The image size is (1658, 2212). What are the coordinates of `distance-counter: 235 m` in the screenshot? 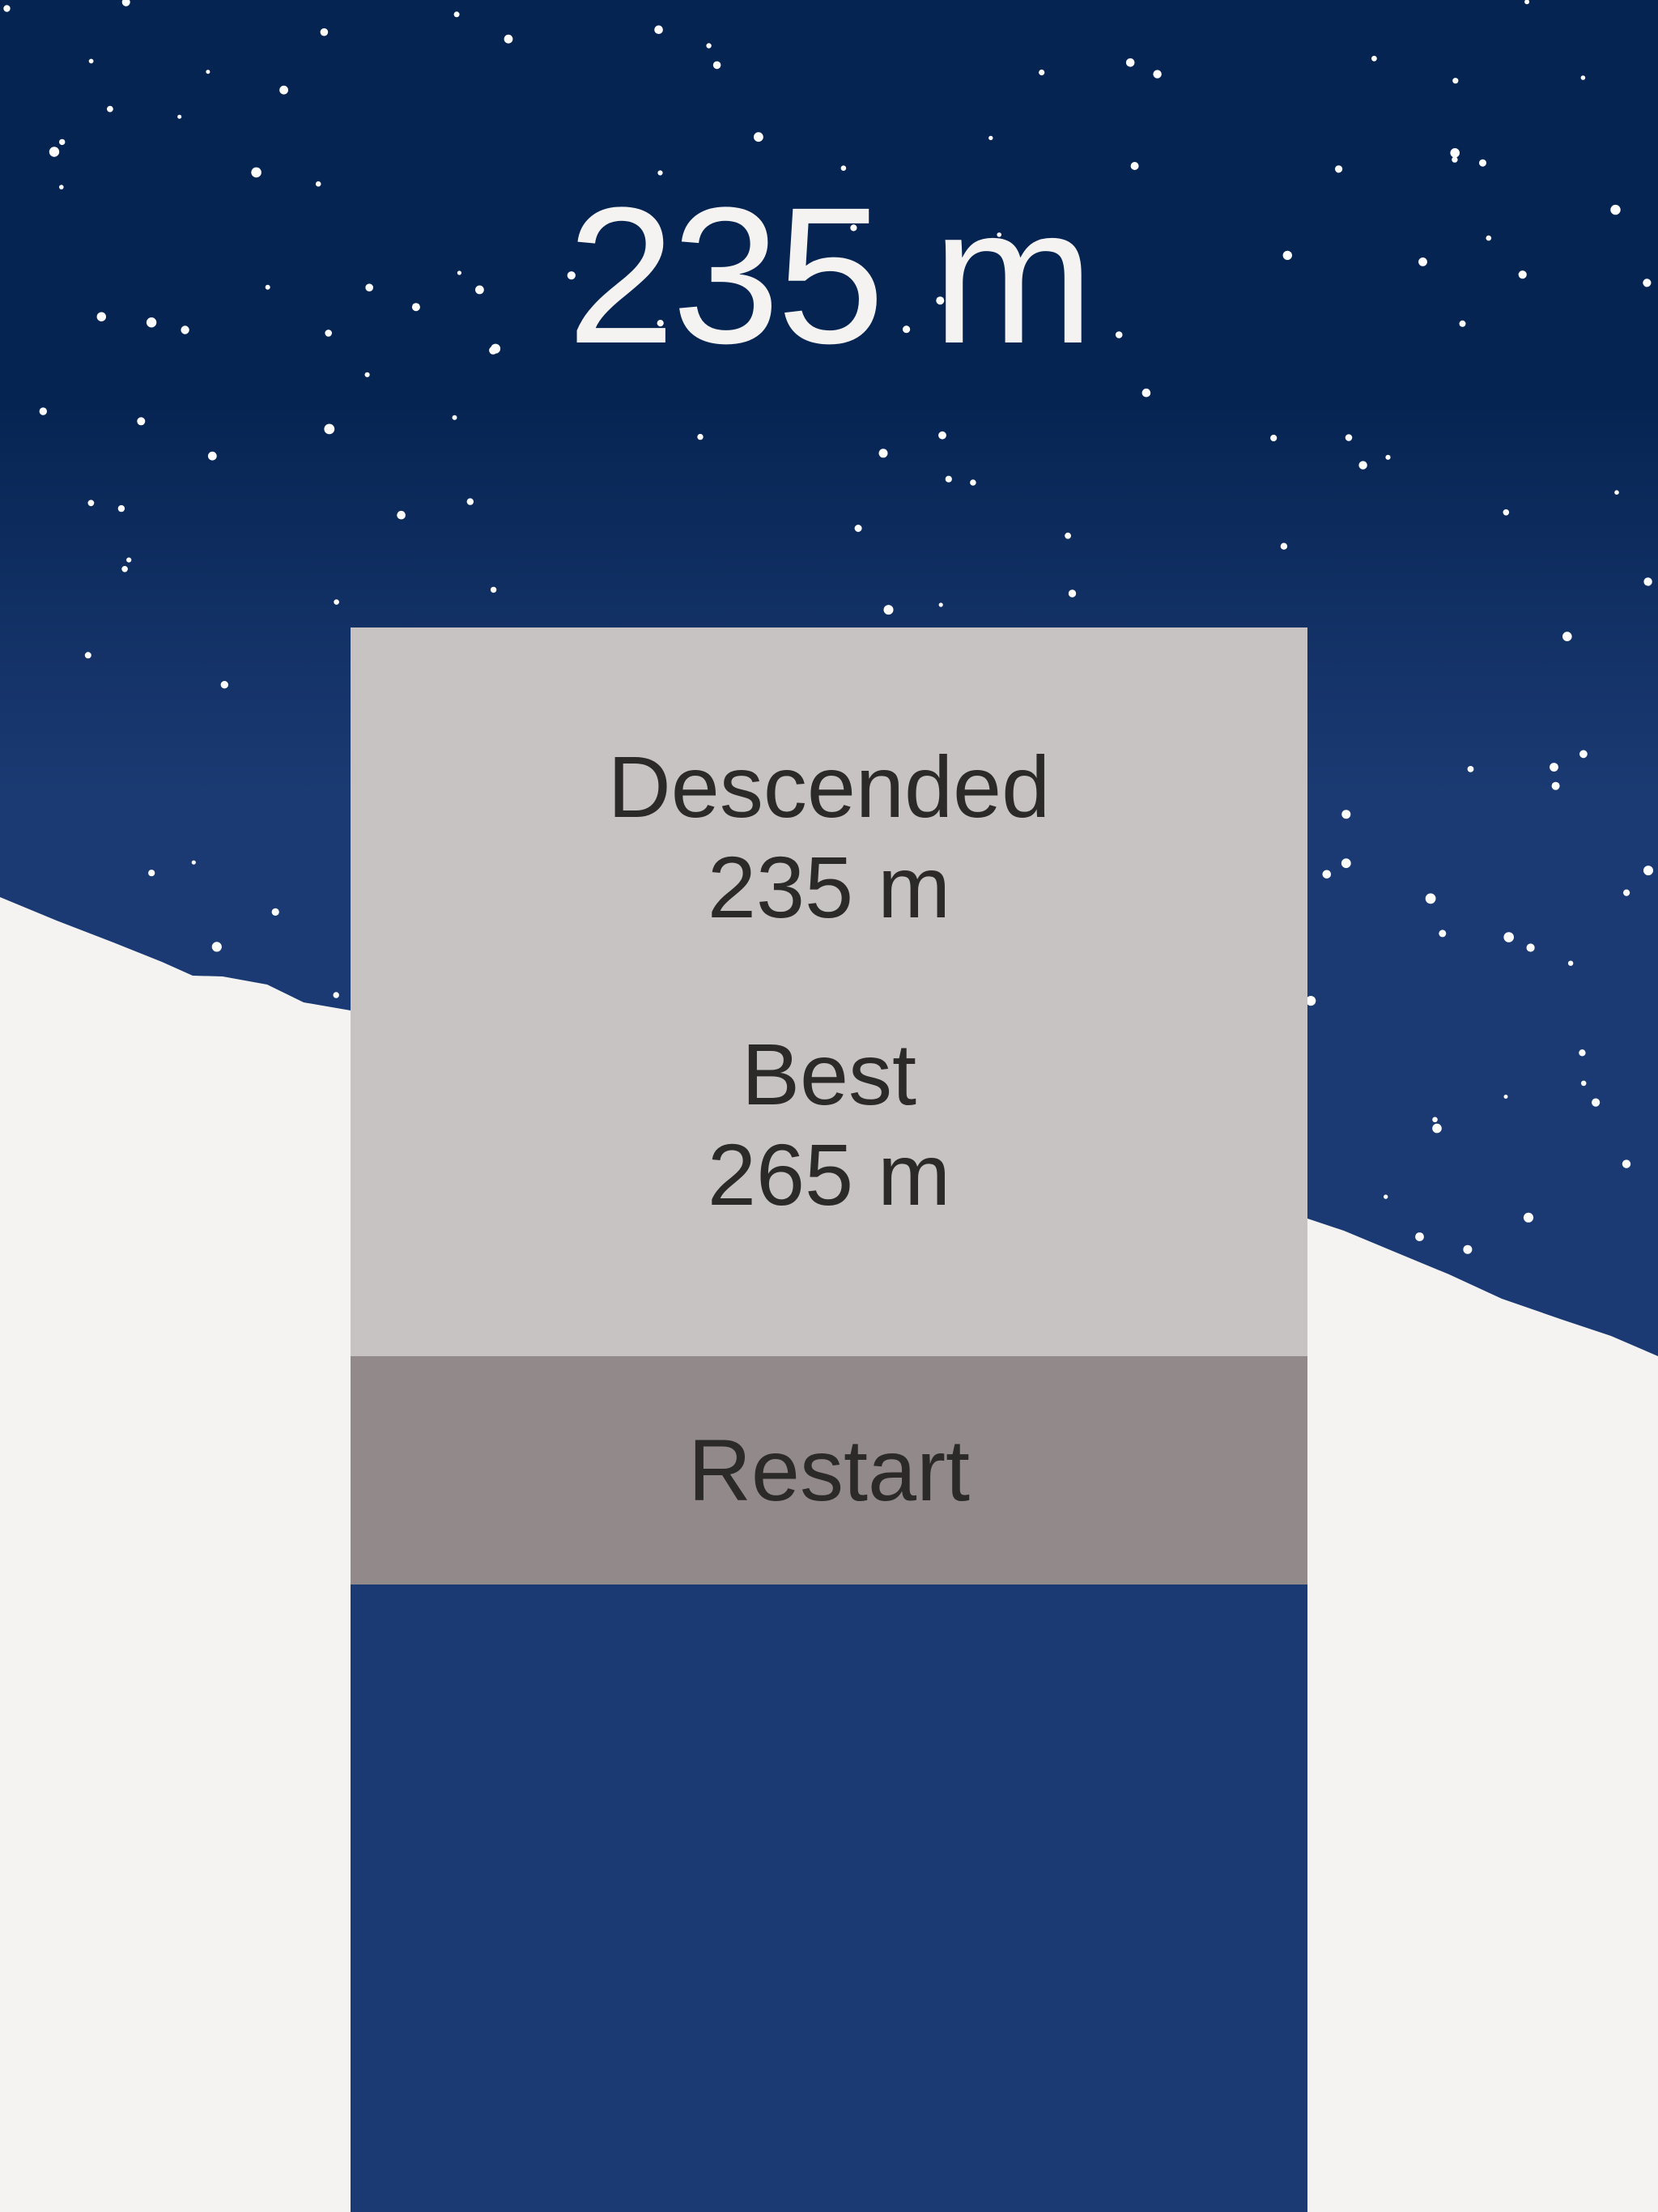 It's located at (830, 276).